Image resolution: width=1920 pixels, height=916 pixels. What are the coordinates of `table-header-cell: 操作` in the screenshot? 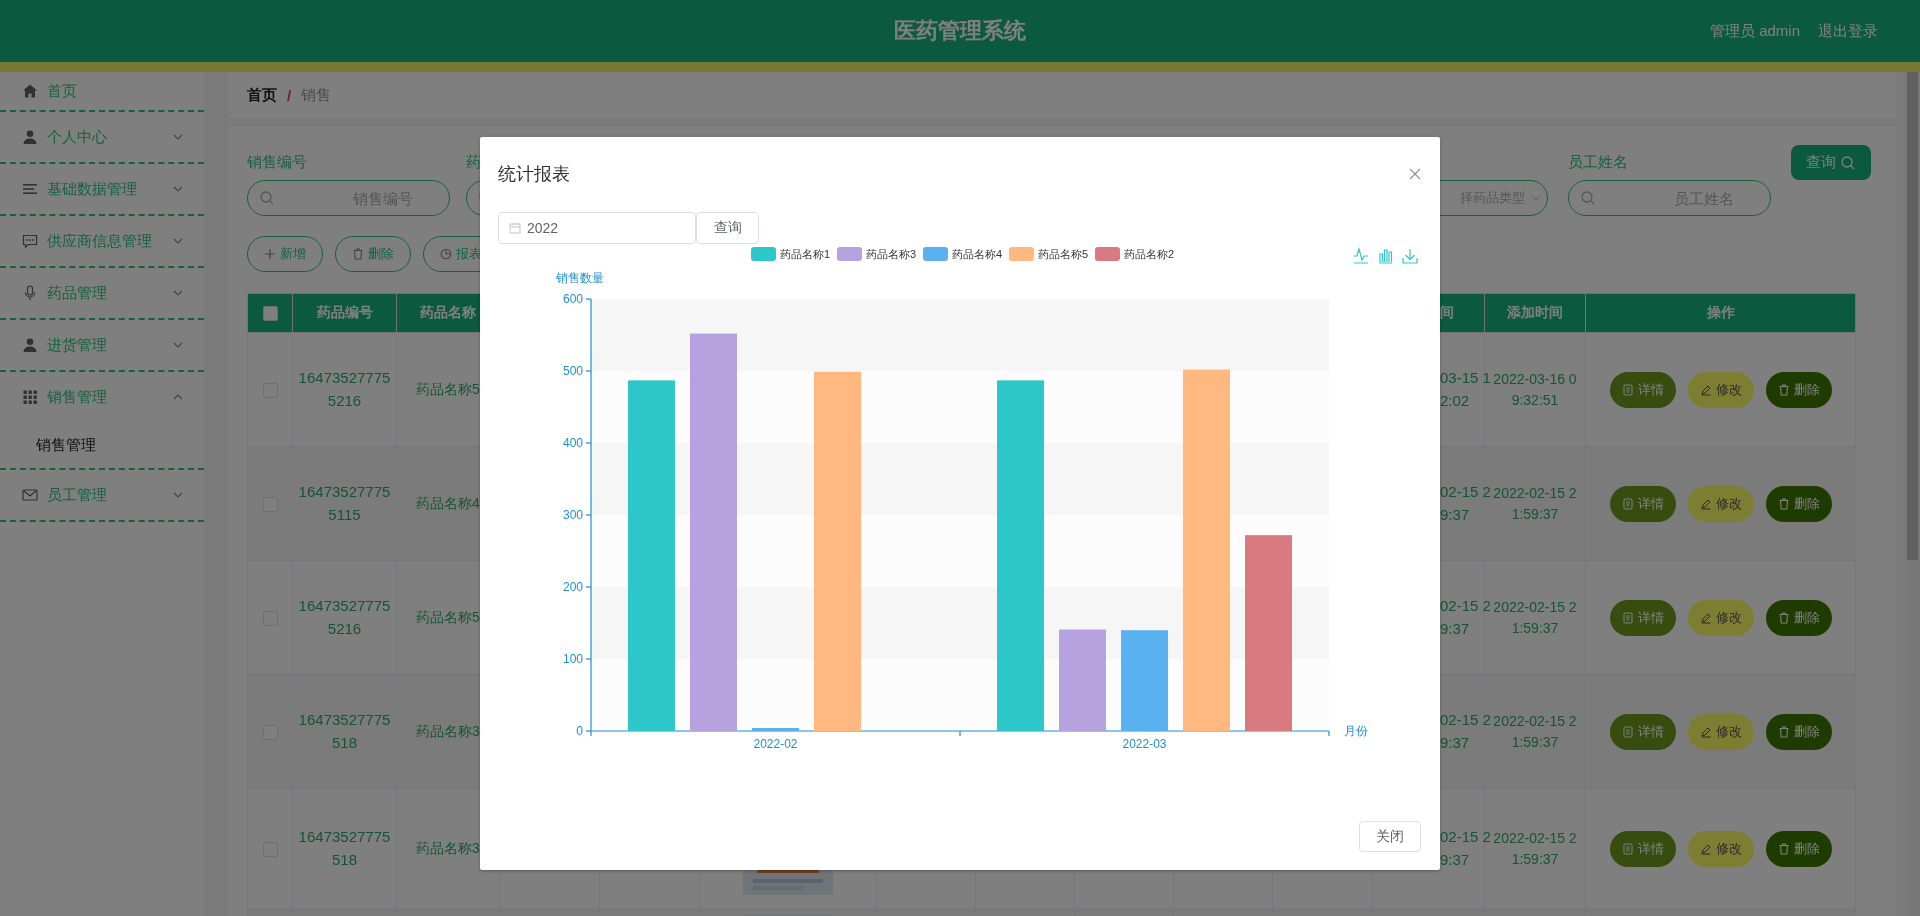 It's located at (1720, 313).